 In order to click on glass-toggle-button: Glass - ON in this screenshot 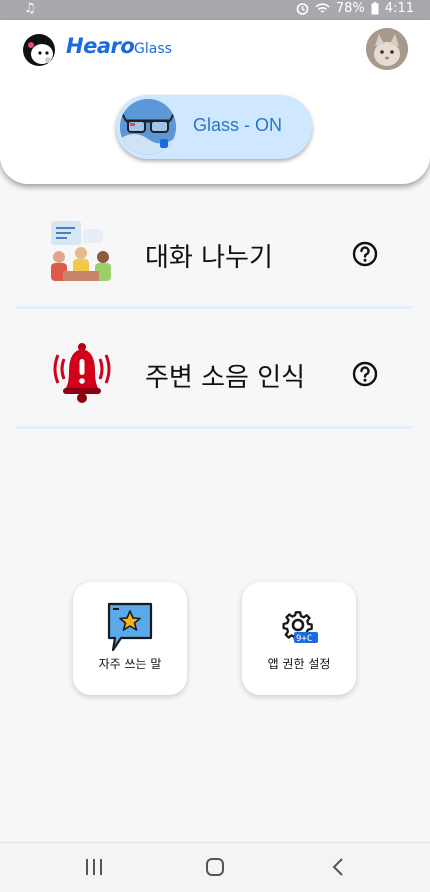, I will do `click(214, 127)`.